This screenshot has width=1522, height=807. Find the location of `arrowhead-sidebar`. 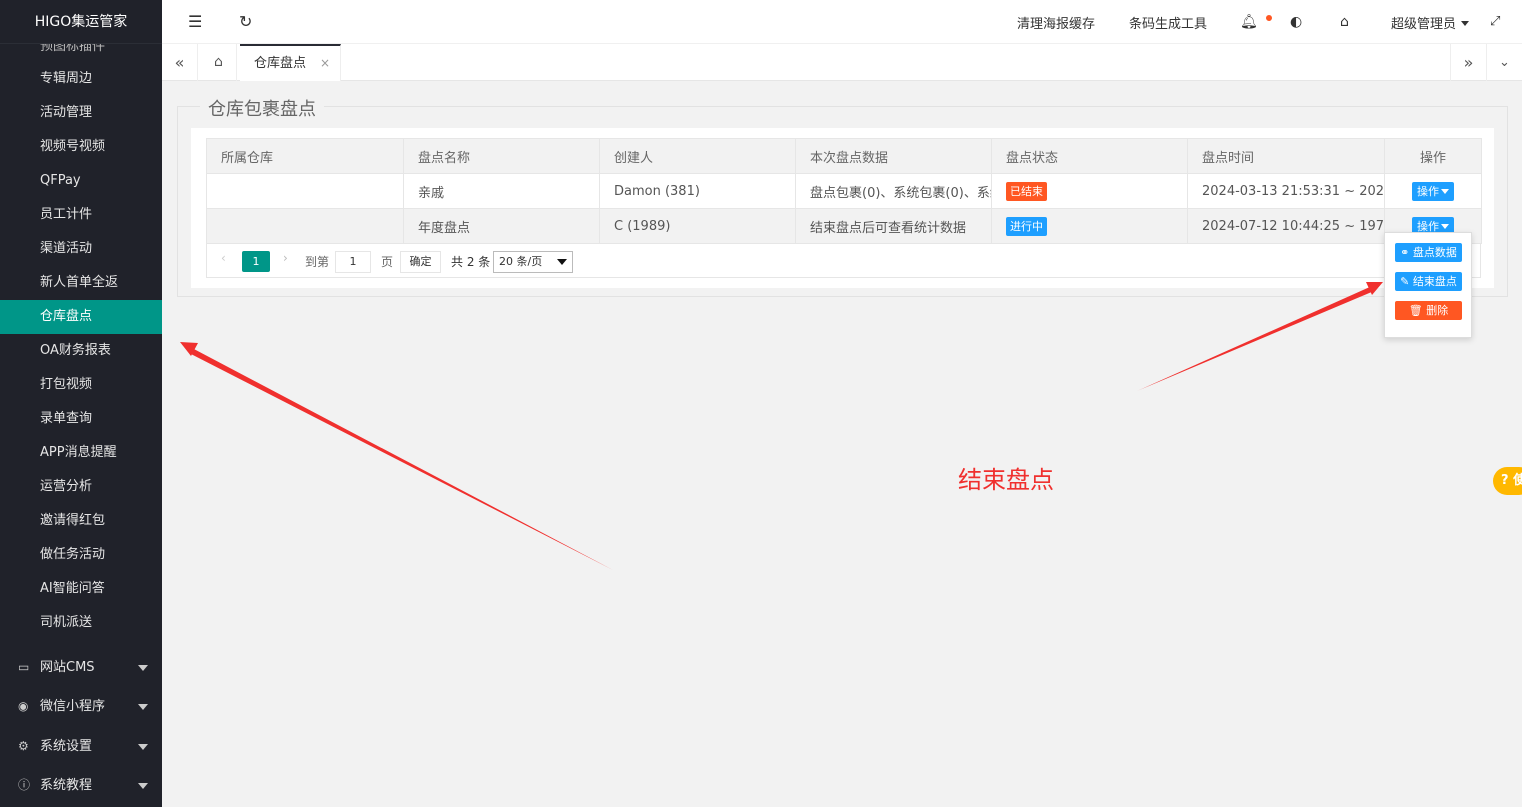

arrowhead-sidebar is located at coordinates (189, 349).